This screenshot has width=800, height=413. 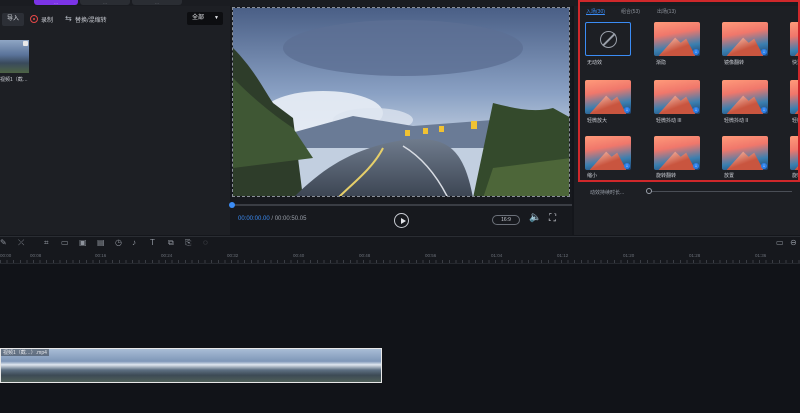 I want to click on media-thumbnail, so click(x=14, y=56).